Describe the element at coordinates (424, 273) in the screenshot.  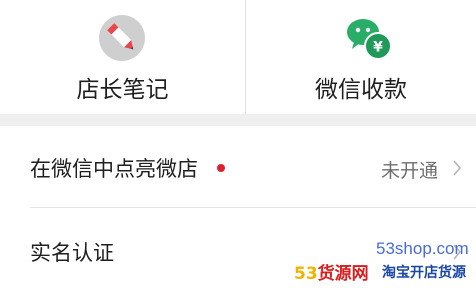
I see `watermark-slogan: 淘宝开店货源` at that location.